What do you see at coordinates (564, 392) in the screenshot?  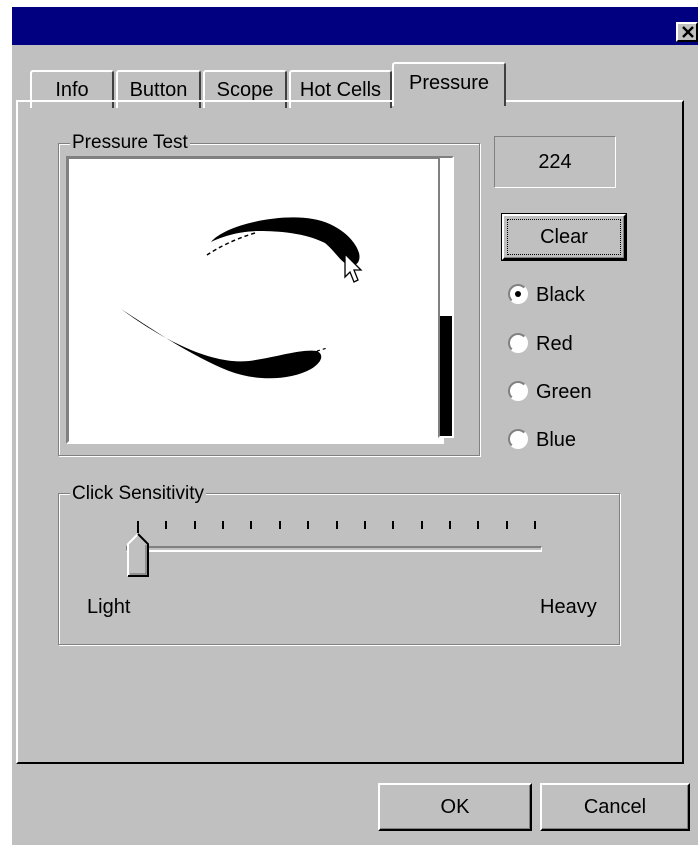 I see `radio-label: Green` at bounding box center [564, 392].